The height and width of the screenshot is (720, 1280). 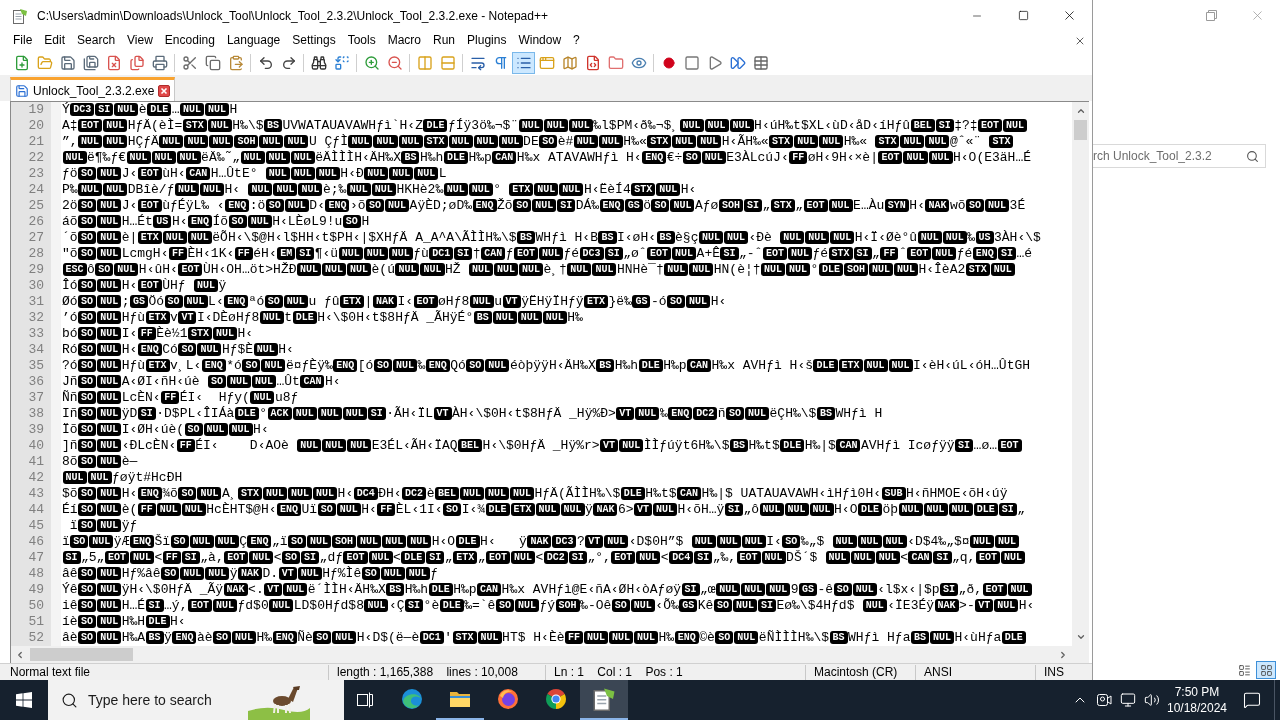 What do you see at coordinates (540, 40) in the screenshot?
I see `menu-item: Window` at bounding box center [540, 40].